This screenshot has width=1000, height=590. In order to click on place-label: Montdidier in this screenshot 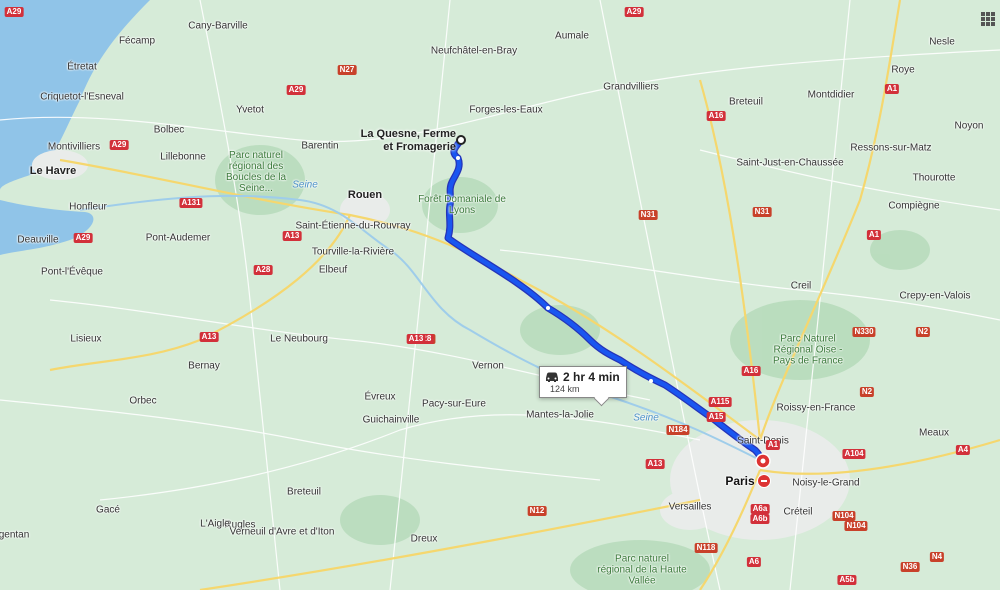, I will do `click(831, 95)`.